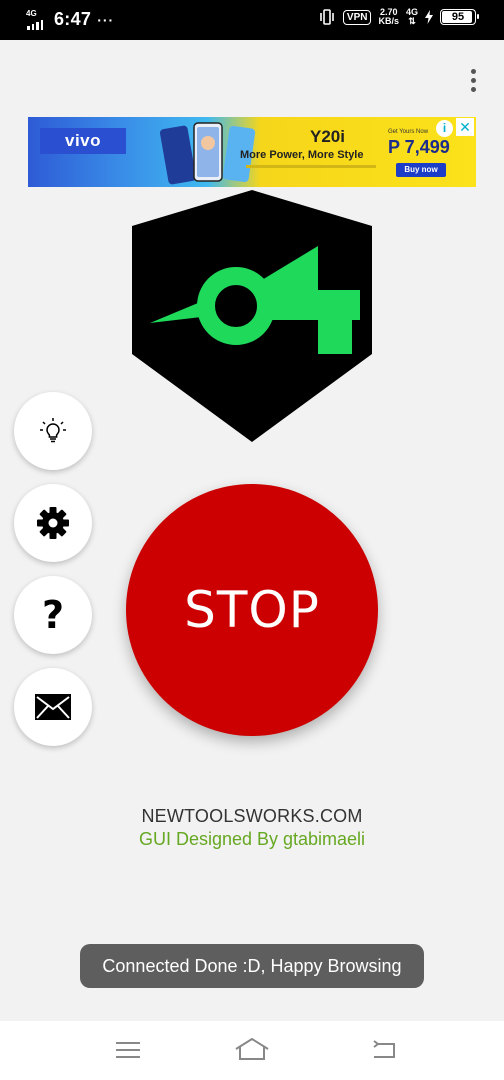 The width and height of the screenshot is (504, 1080). What do you see at coordinates (444, 128) in the screenshot?
I see `ad-info-icon: i` at bounding box center [444, 128].